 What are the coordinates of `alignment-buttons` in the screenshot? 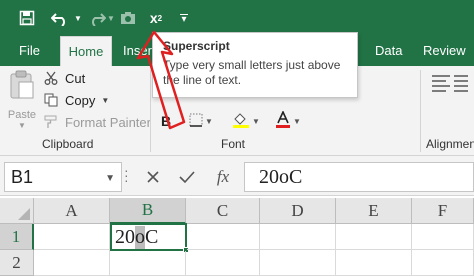 It's located at (450, 89).